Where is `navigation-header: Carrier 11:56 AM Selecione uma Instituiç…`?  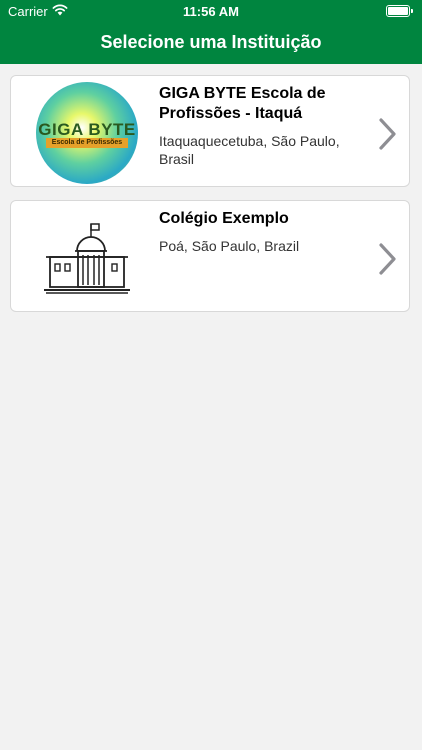
navigation-header: Carrier 11:56 AM Selecione uma Instituiç… is located at coordinates (211, 32).